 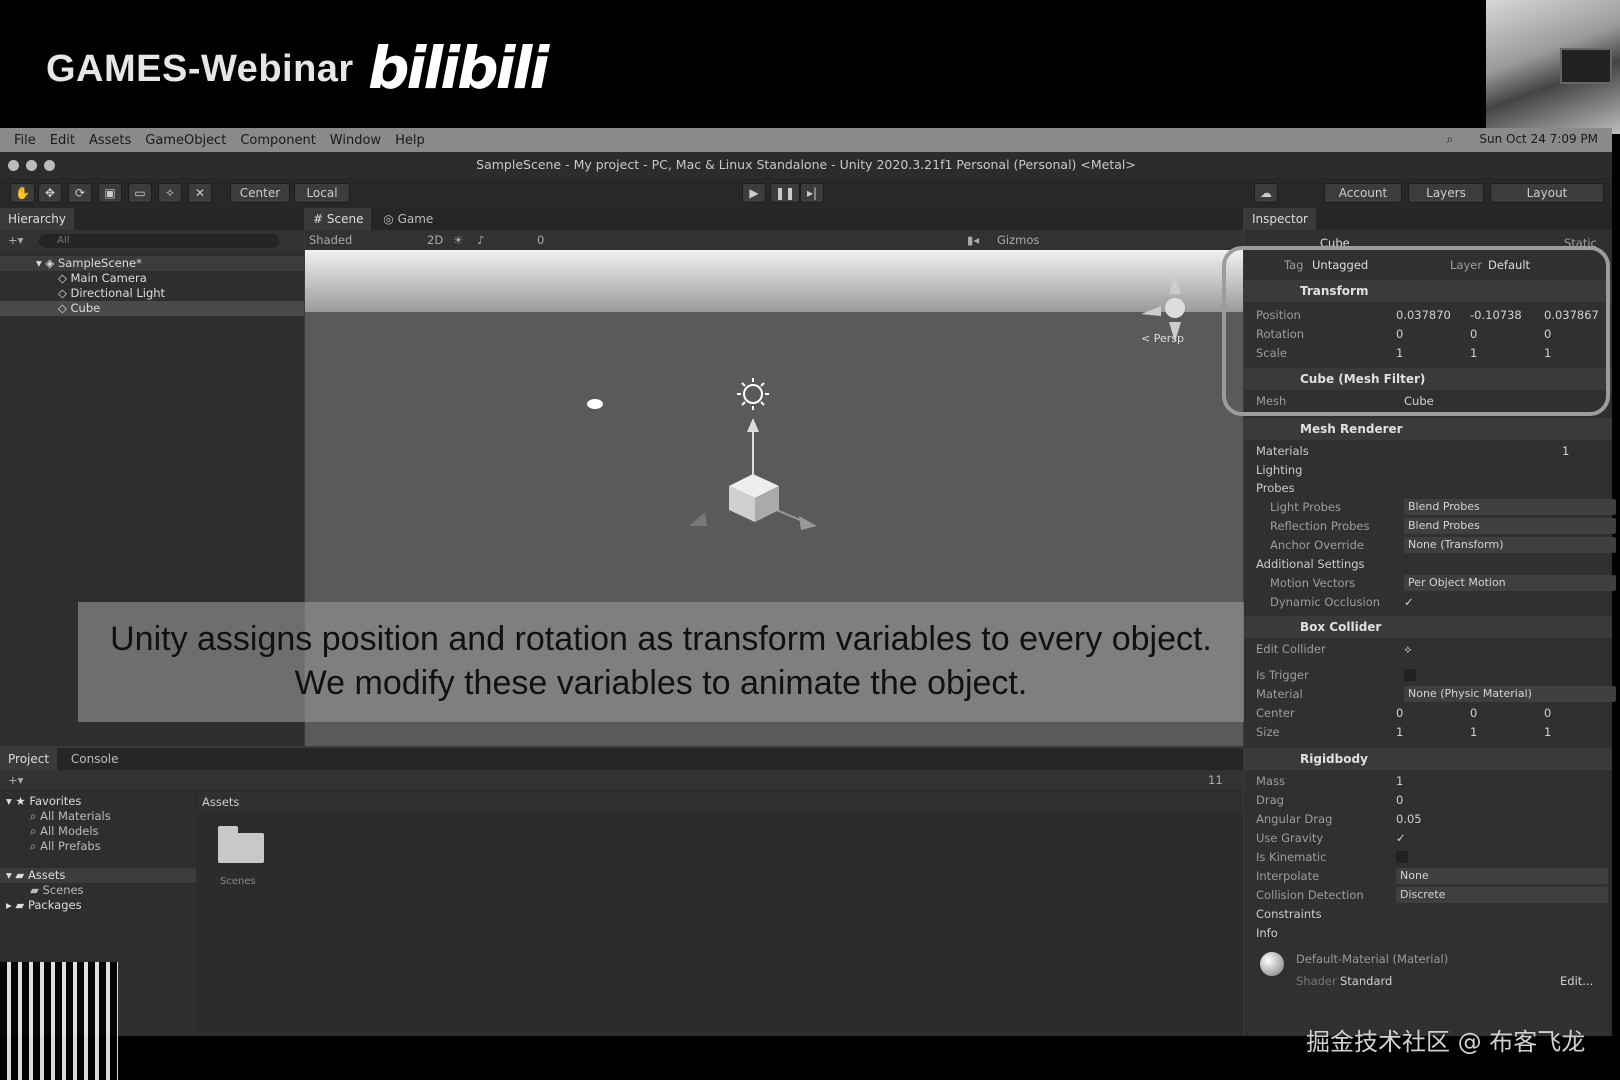 I want to click on pivot-local-button: Local, so click(x=322, y=193).